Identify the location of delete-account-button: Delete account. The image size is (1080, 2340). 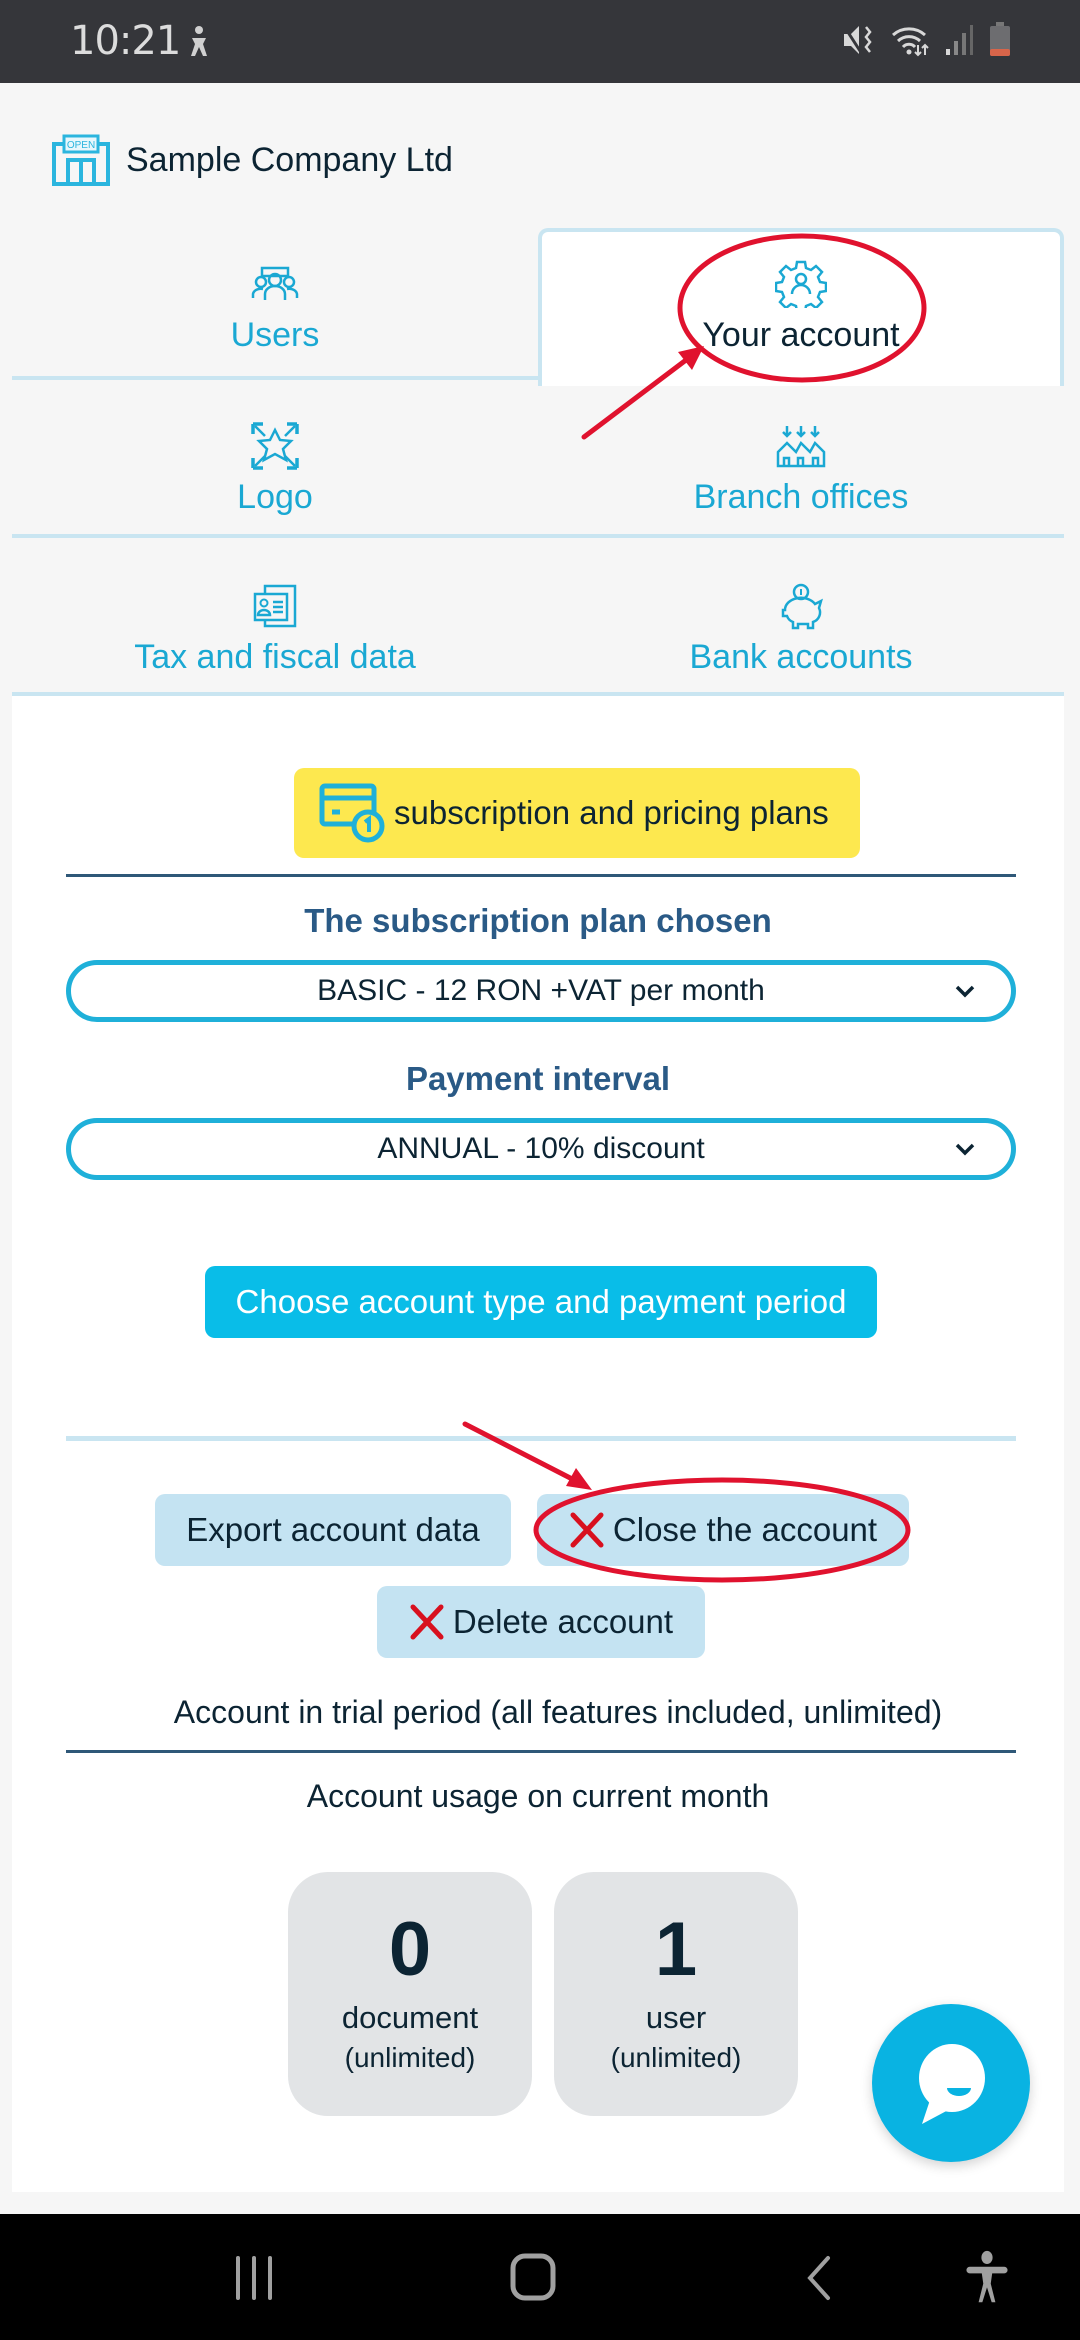
(541, 1622).